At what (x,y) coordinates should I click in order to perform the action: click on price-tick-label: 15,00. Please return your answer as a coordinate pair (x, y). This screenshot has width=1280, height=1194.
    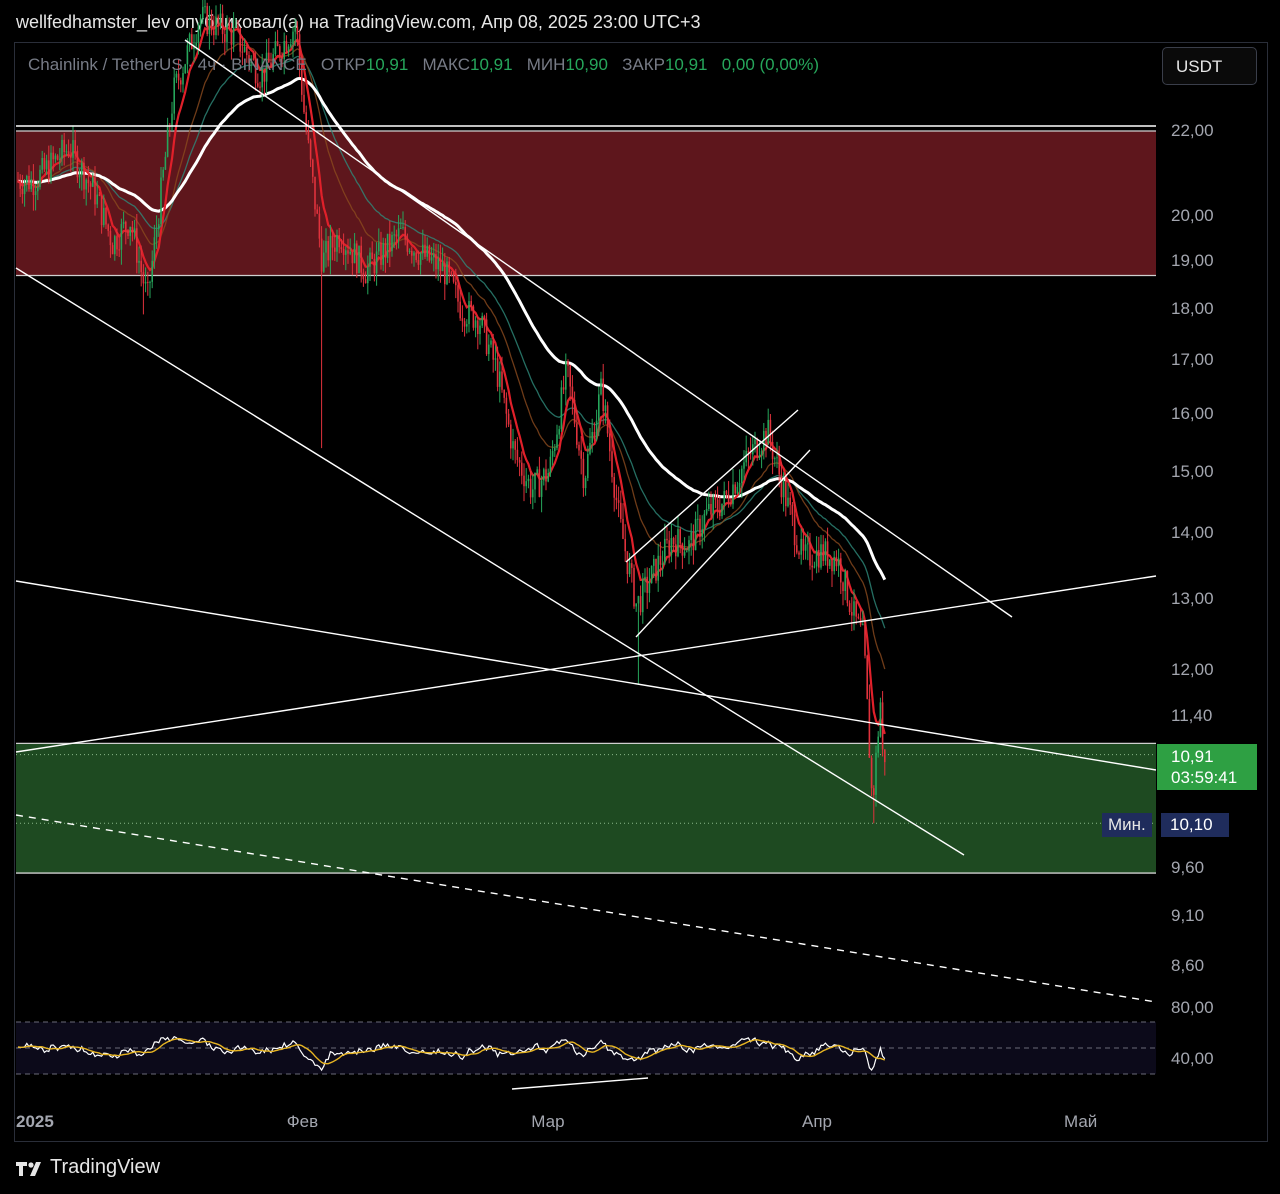
    Looking at the image, I should click on (1192, 471).